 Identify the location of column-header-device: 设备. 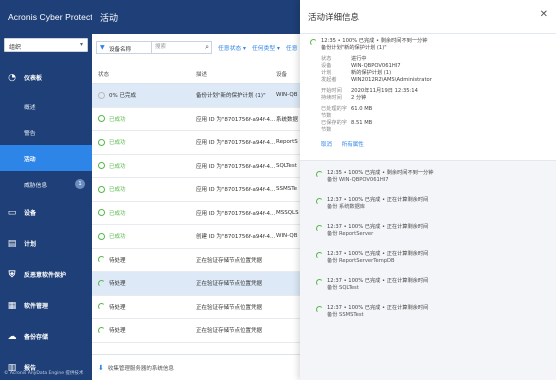
(289, 74).